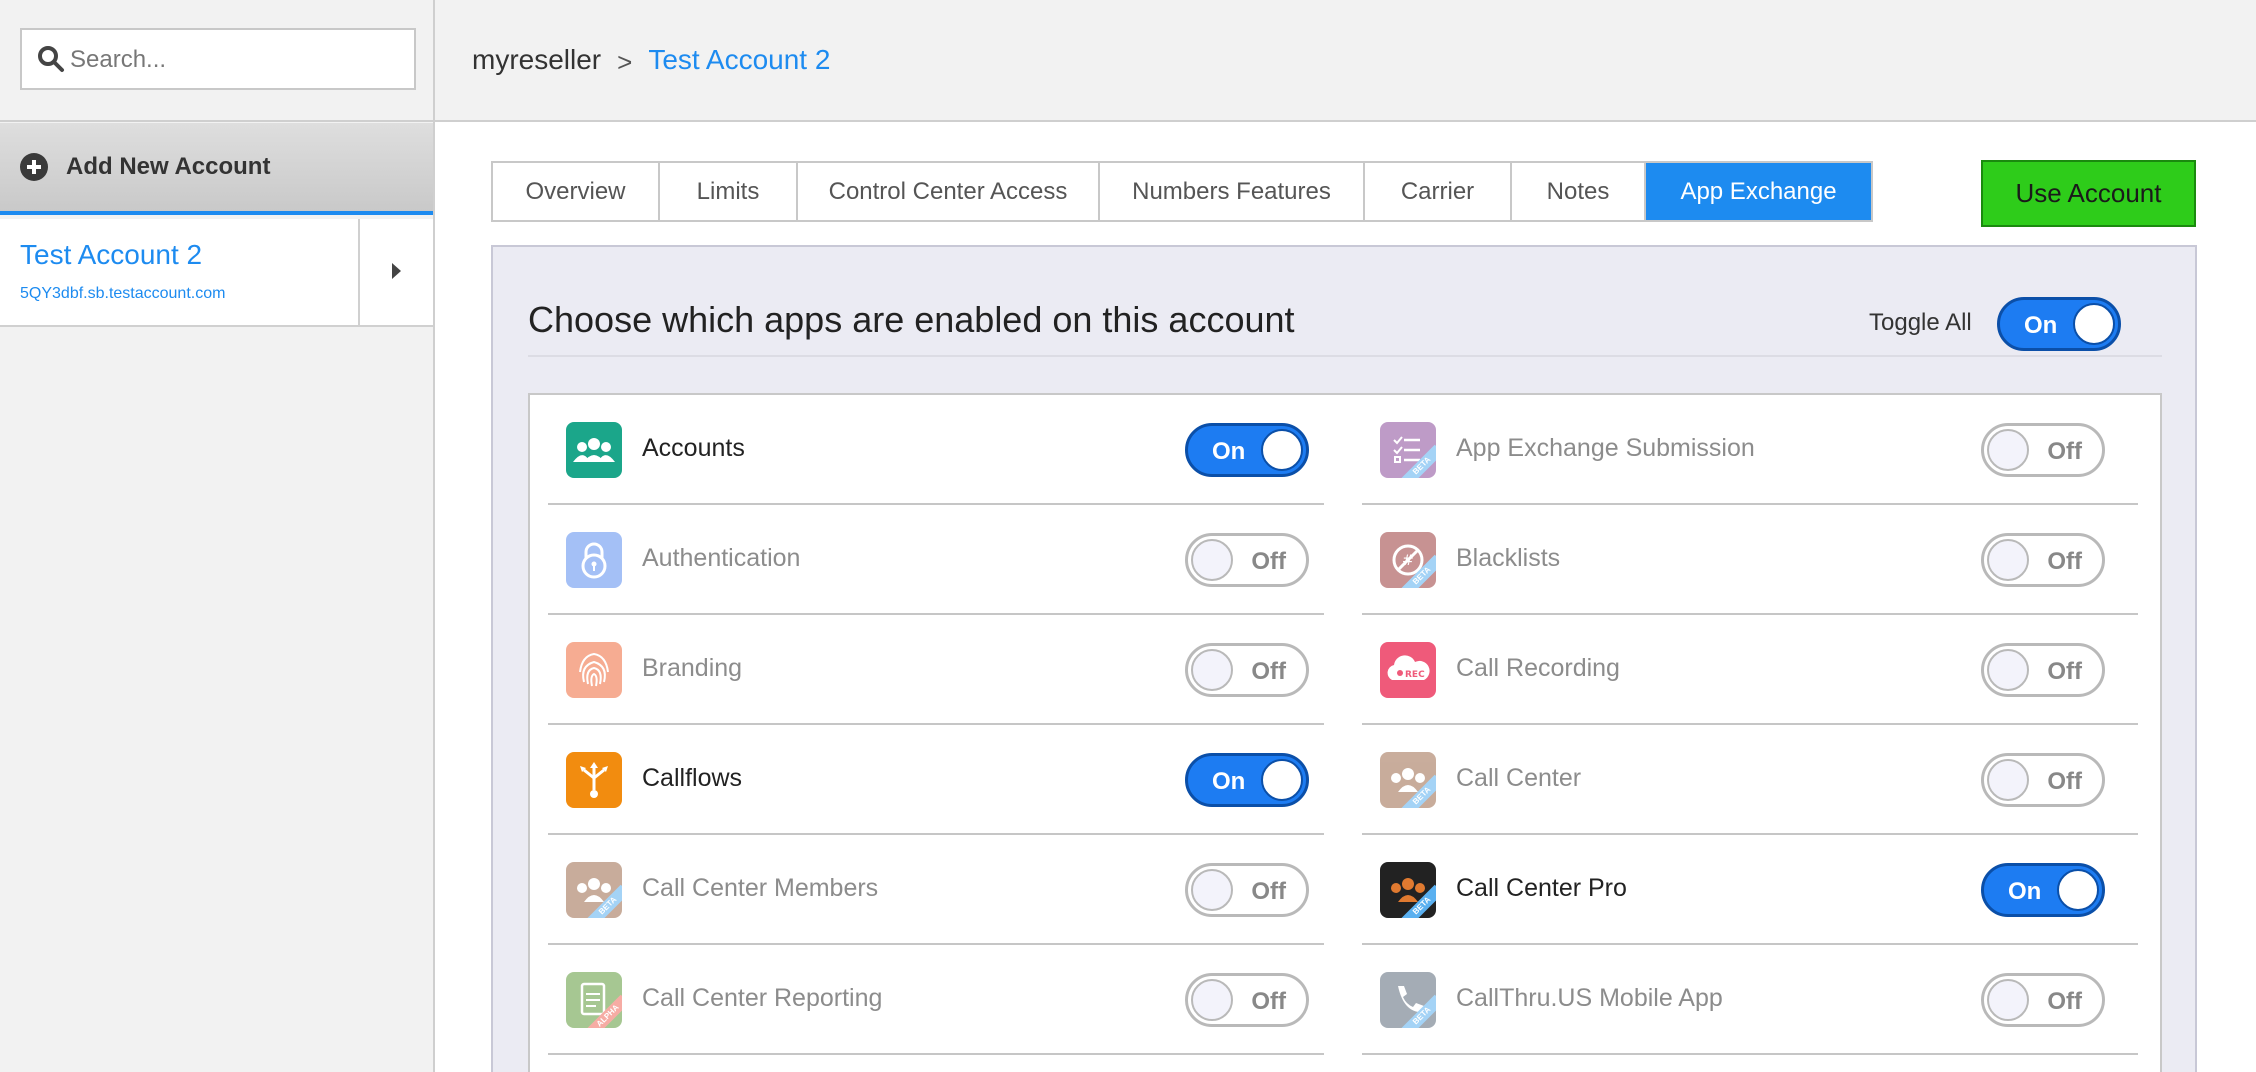  I want to click on tab-notes: Notes, so click(1579, 191).